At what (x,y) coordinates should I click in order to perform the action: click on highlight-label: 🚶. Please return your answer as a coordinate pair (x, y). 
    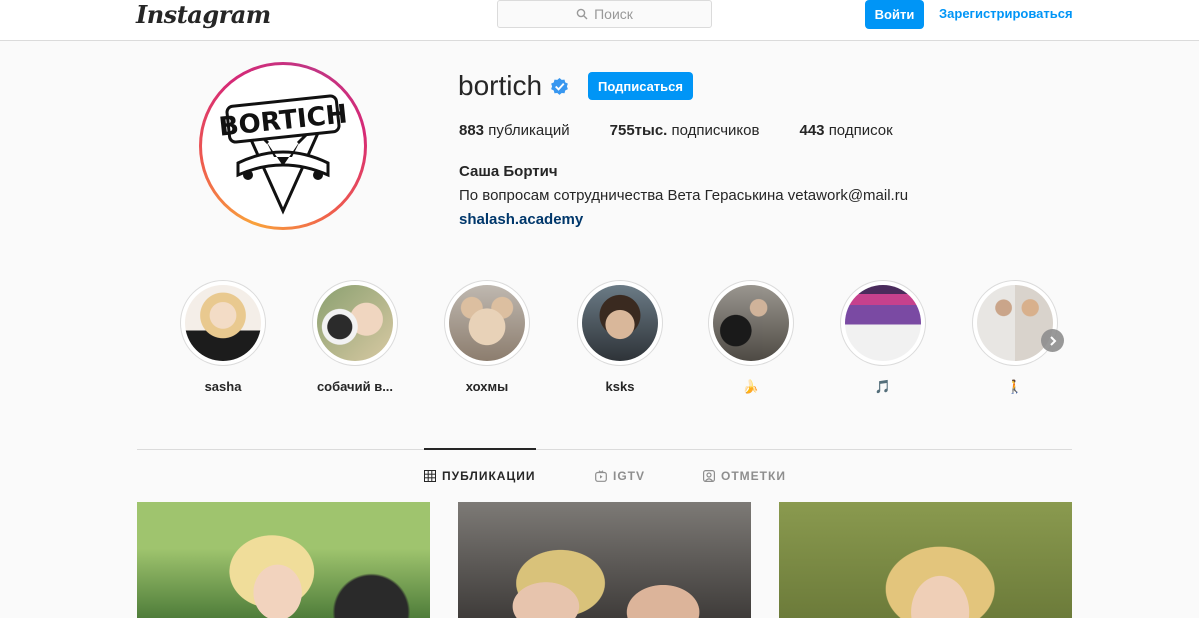
    Looking at the image, I should click on (1015, 386).